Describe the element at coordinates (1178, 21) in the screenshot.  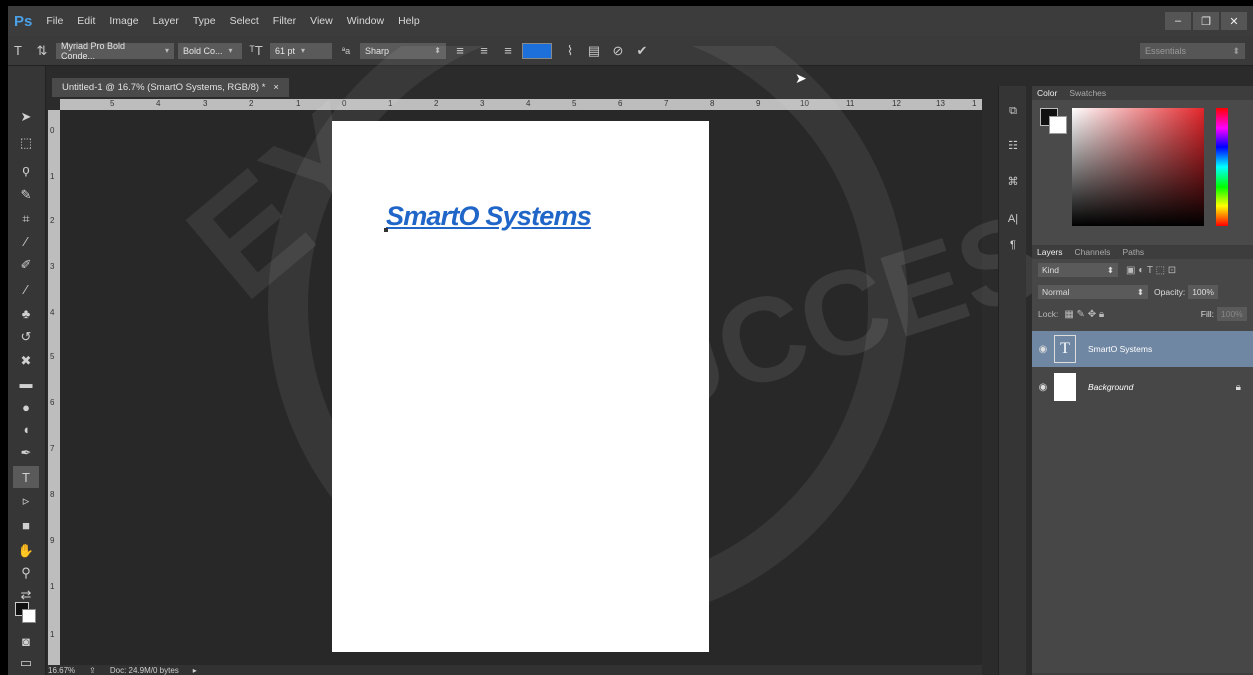
I see `minimize-button: –` at that location.